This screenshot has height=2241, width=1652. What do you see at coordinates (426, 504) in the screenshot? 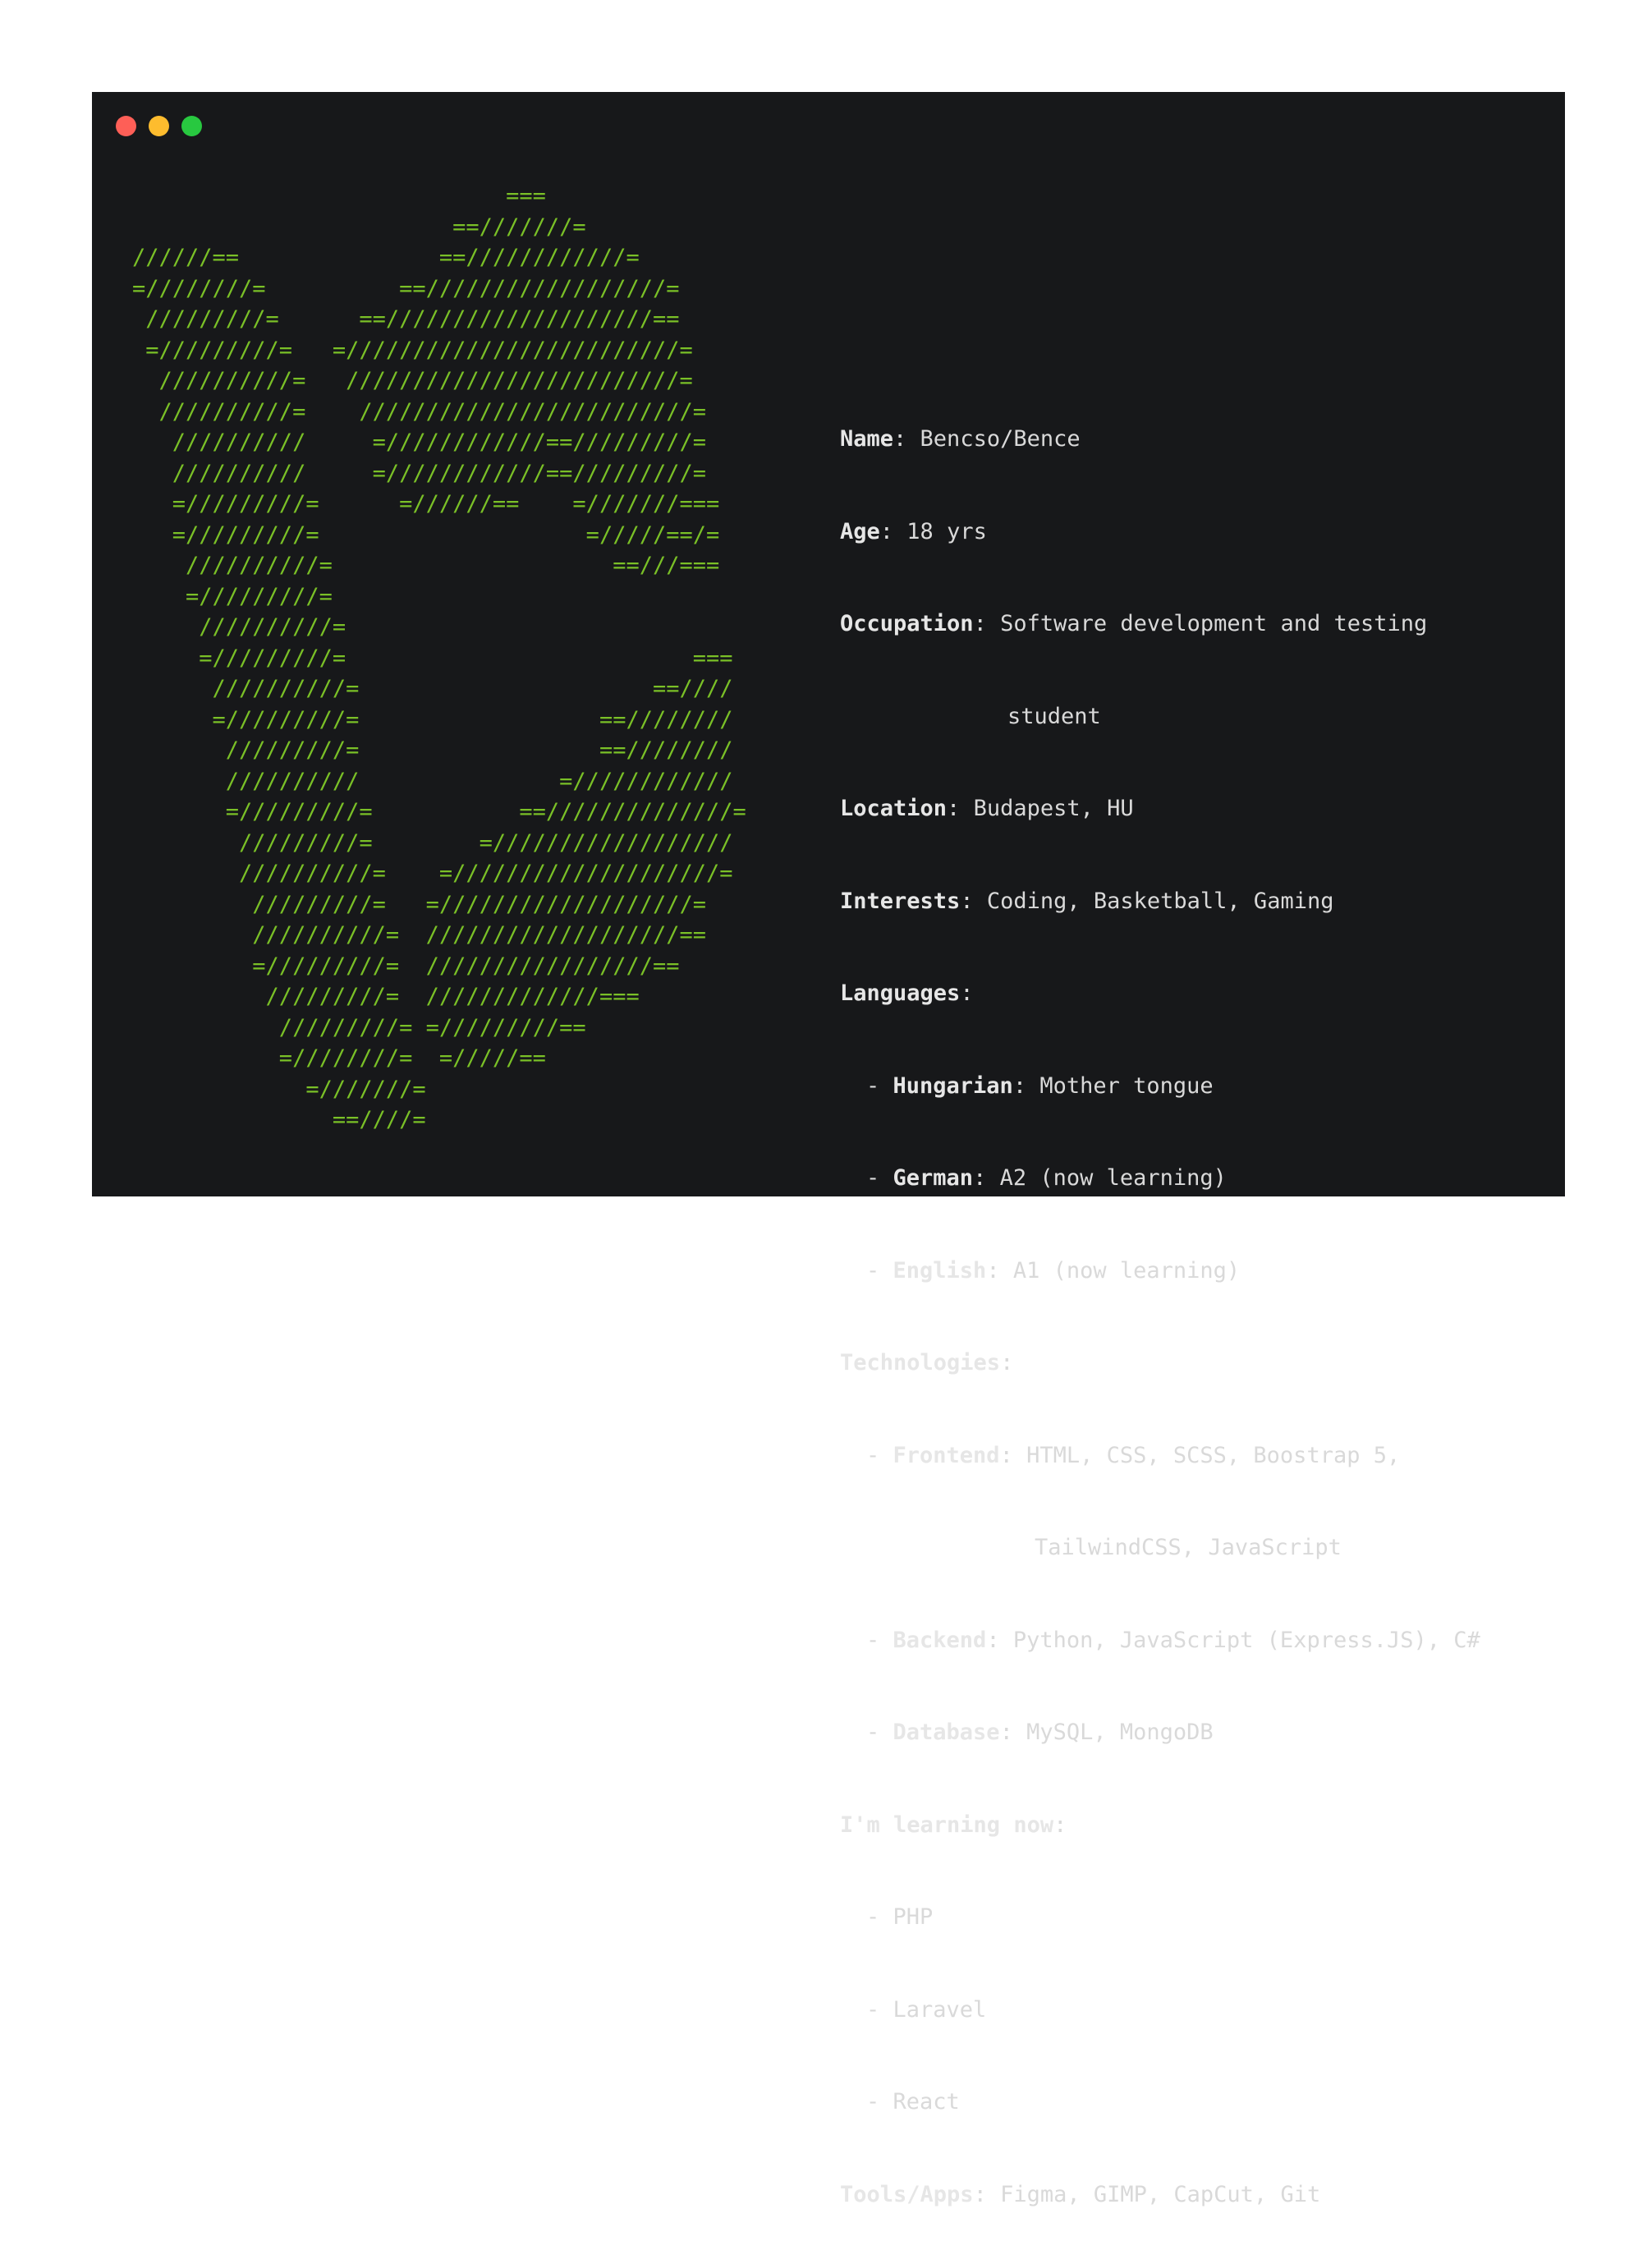
I see `ascii-art-line: =/////////= =//////== =///////===` at bounding box center [426, 504].